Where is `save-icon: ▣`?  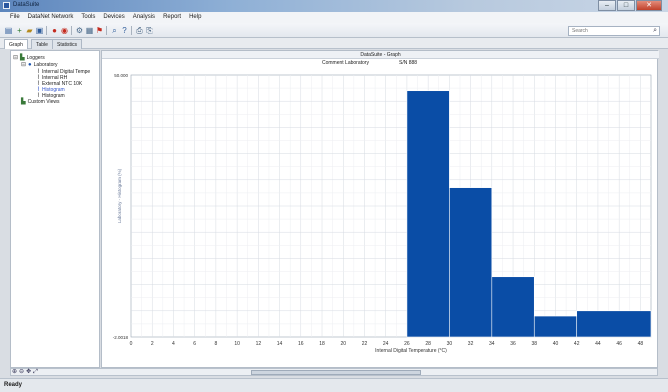
save-icon: ▣ is located at coordinates (39, 30).